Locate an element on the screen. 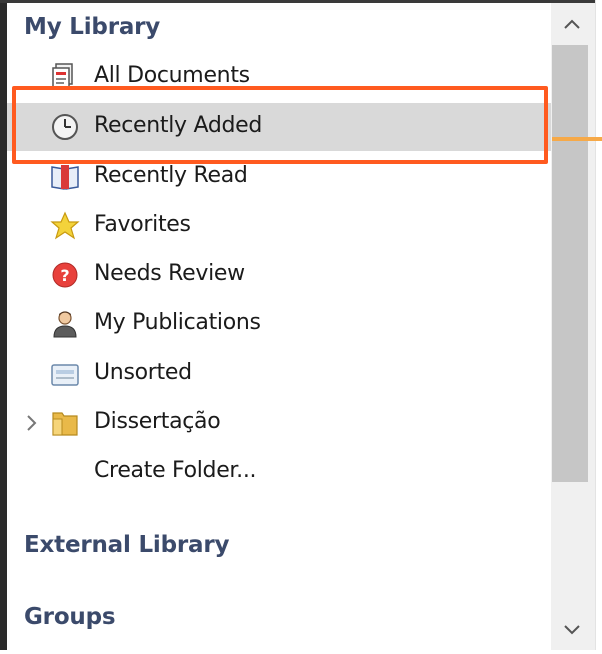 Image resolution: width=602 pixels, height=654 pixels. clock-icon is located at coordinates (65, 127).